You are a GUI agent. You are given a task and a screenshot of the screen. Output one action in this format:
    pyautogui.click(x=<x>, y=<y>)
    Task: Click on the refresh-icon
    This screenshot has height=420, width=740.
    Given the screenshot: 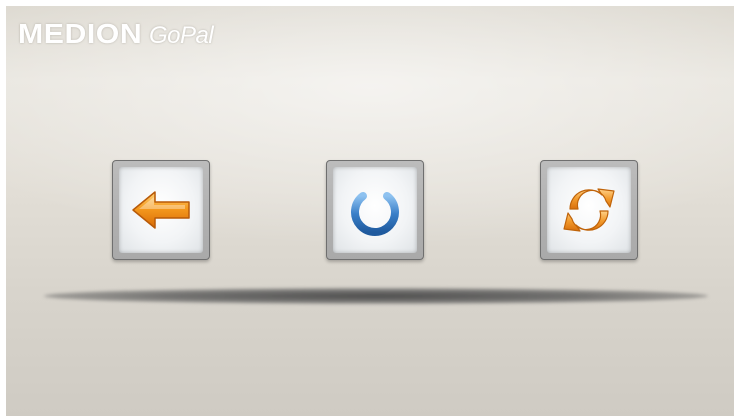 What is the action you would take?
    pyautogui.click(x=589, y=210)
    